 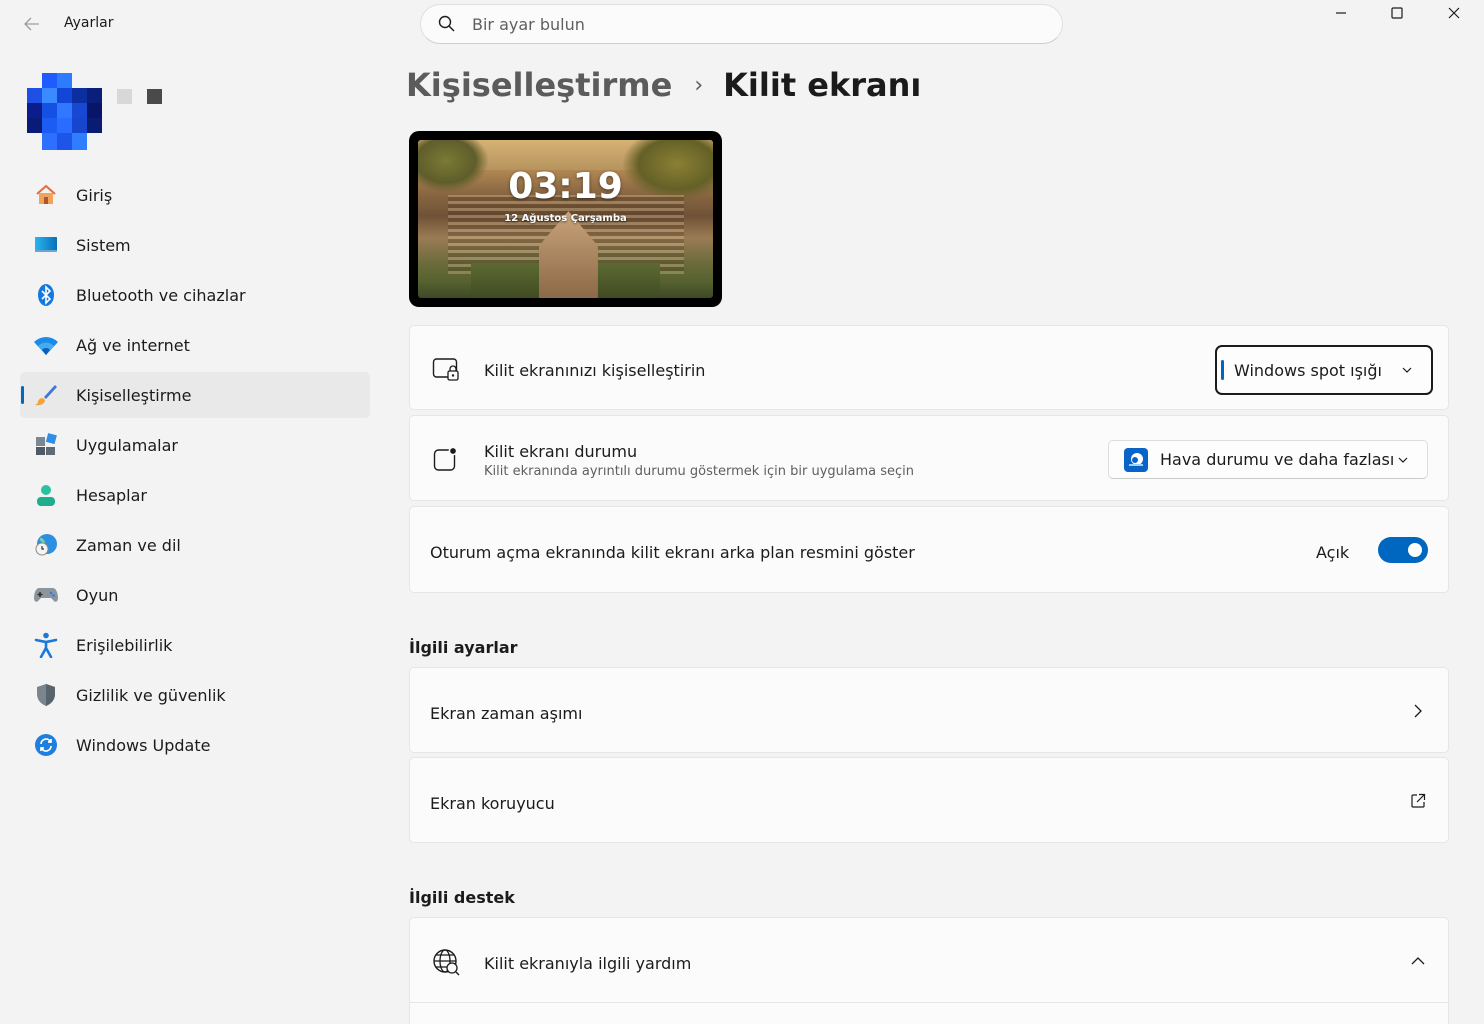 I want to click on sidebar-item-label: Oyun, so click(x=97, y=595).